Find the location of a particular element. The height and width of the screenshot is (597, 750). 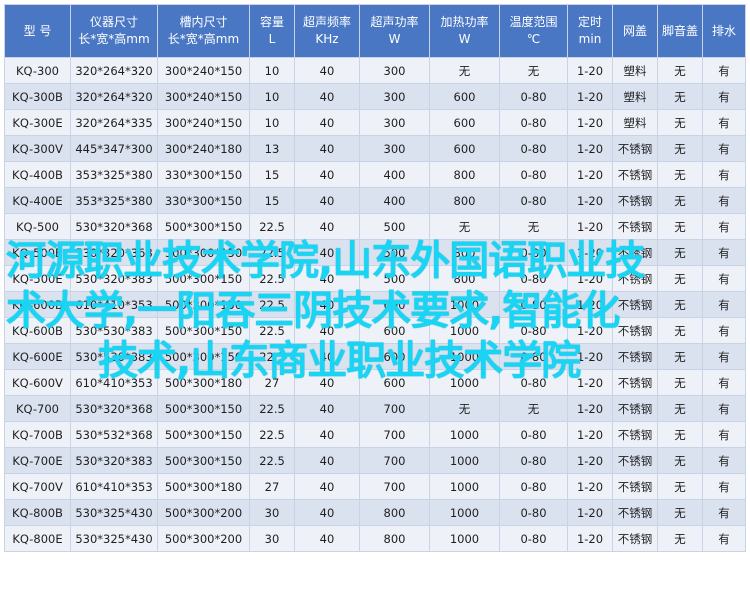

column-header: 超声功率 W is located at coordinates (394, 31).